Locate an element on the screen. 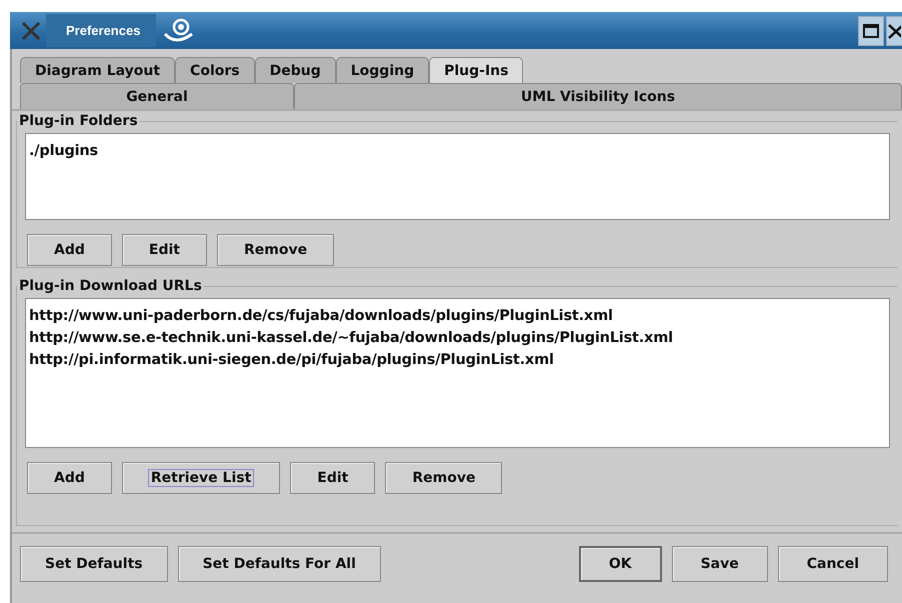 The image size is (902, 603). maximize-button is located at coordinates (871, 31).